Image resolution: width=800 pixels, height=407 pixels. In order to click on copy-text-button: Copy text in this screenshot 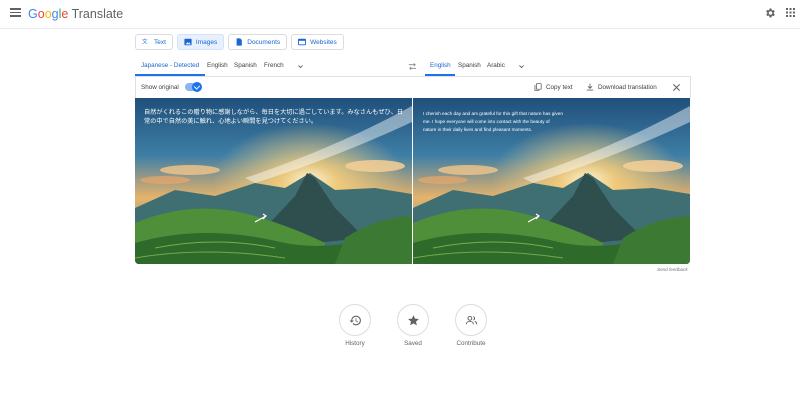, I will do `click(553, 87)`.